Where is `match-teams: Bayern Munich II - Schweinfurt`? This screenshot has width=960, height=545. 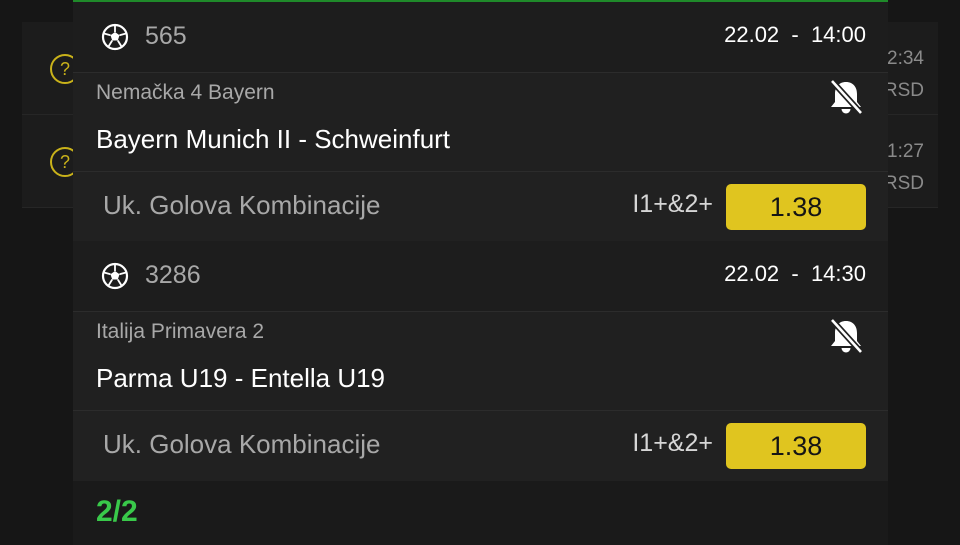 match-teams: Bayern Munich II - Schweinfurt is located at coordinates (273, 139).